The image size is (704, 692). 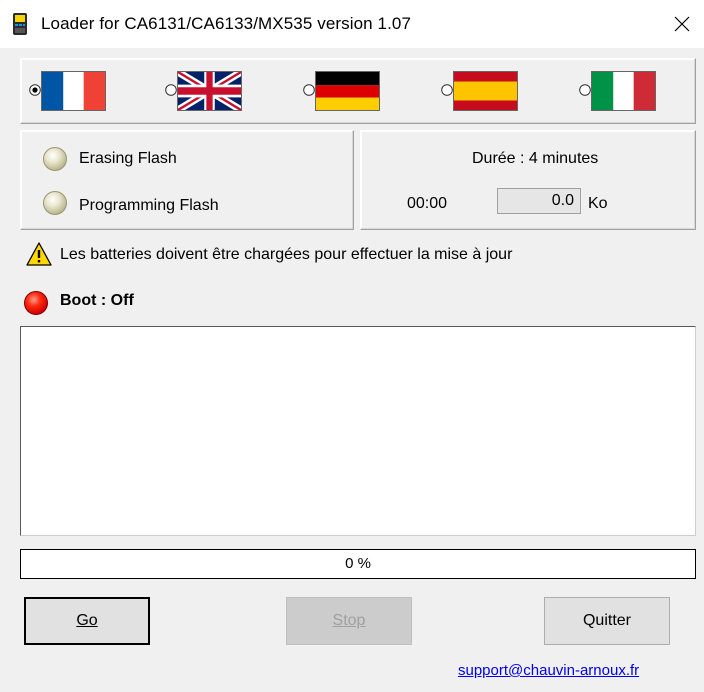 I want to click on language-selector, so click(x=358, y=91).